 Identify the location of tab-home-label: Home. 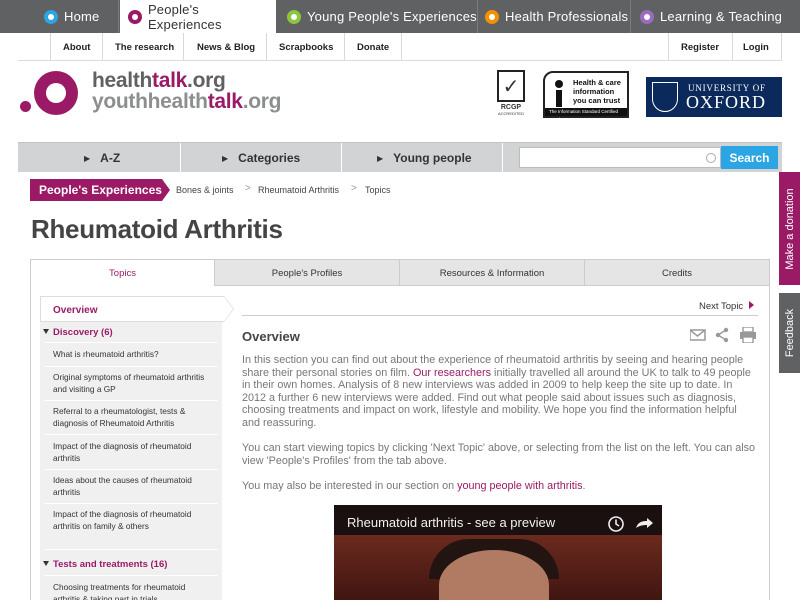
(82, 16).